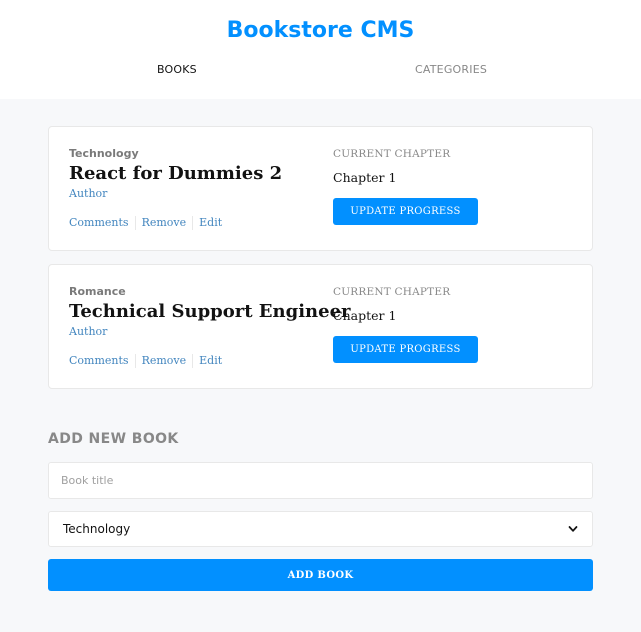 The image size is (641, 632). Describe the element at coordinates (176, 173) in the screenshot. I see `book-title: React for Dummies 2` at that location.